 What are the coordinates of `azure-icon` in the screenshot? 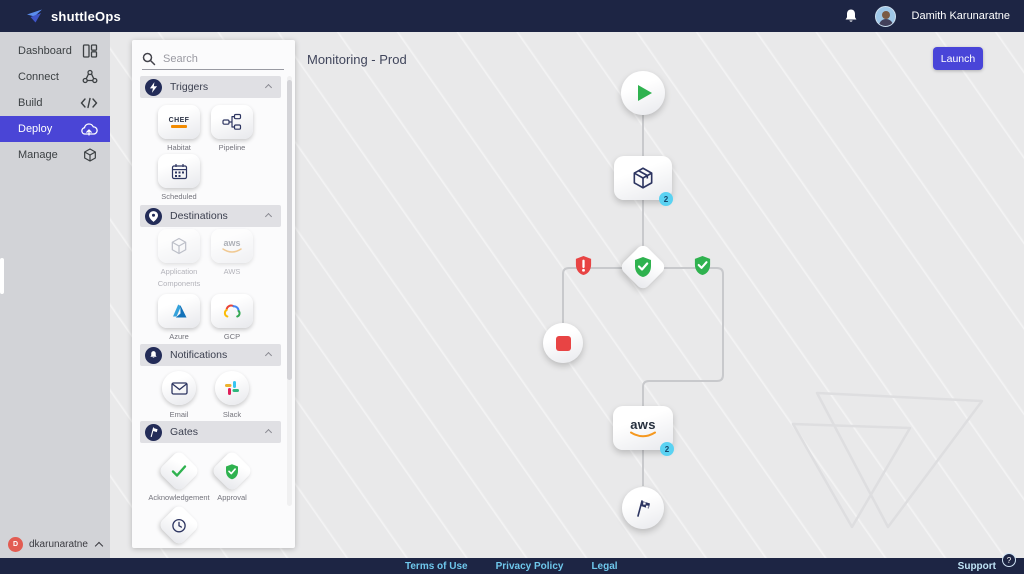 It's located at (179, 311).